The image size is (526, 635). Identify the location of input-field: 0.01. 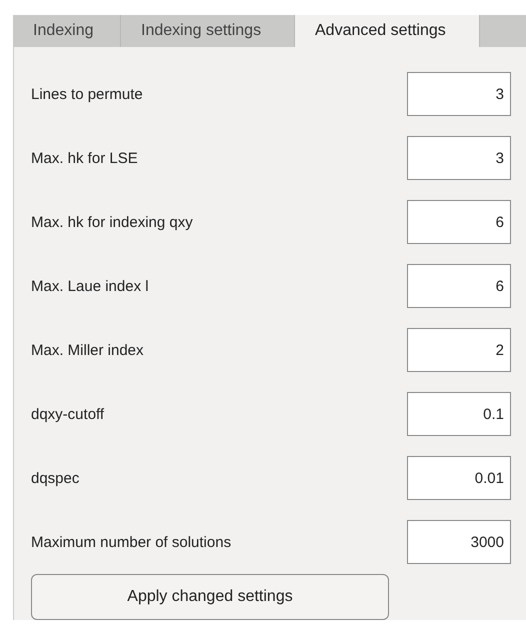
(459, 478).